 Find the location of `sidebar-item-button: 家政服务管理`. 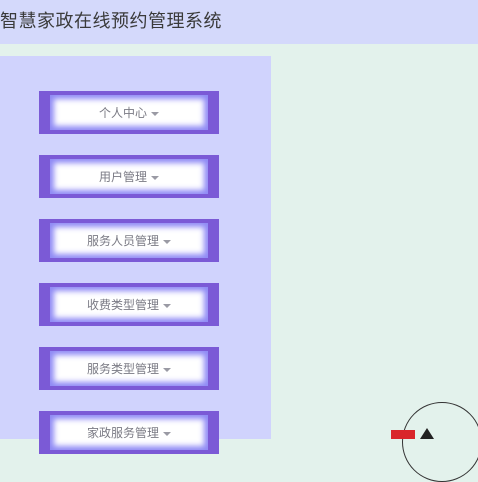

sidebar-item-button: 家政服务管理 is located at coordinates (129, 432).